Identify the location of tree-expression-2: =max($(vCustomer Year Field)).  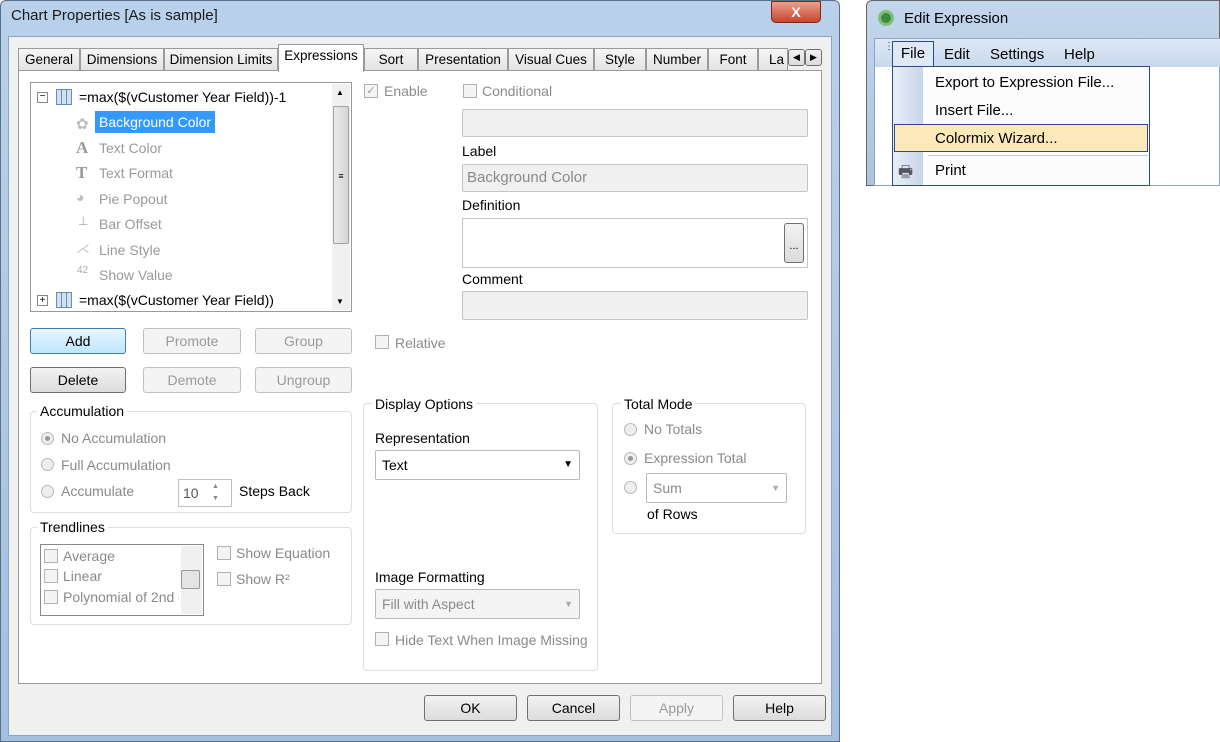
(176, 300).